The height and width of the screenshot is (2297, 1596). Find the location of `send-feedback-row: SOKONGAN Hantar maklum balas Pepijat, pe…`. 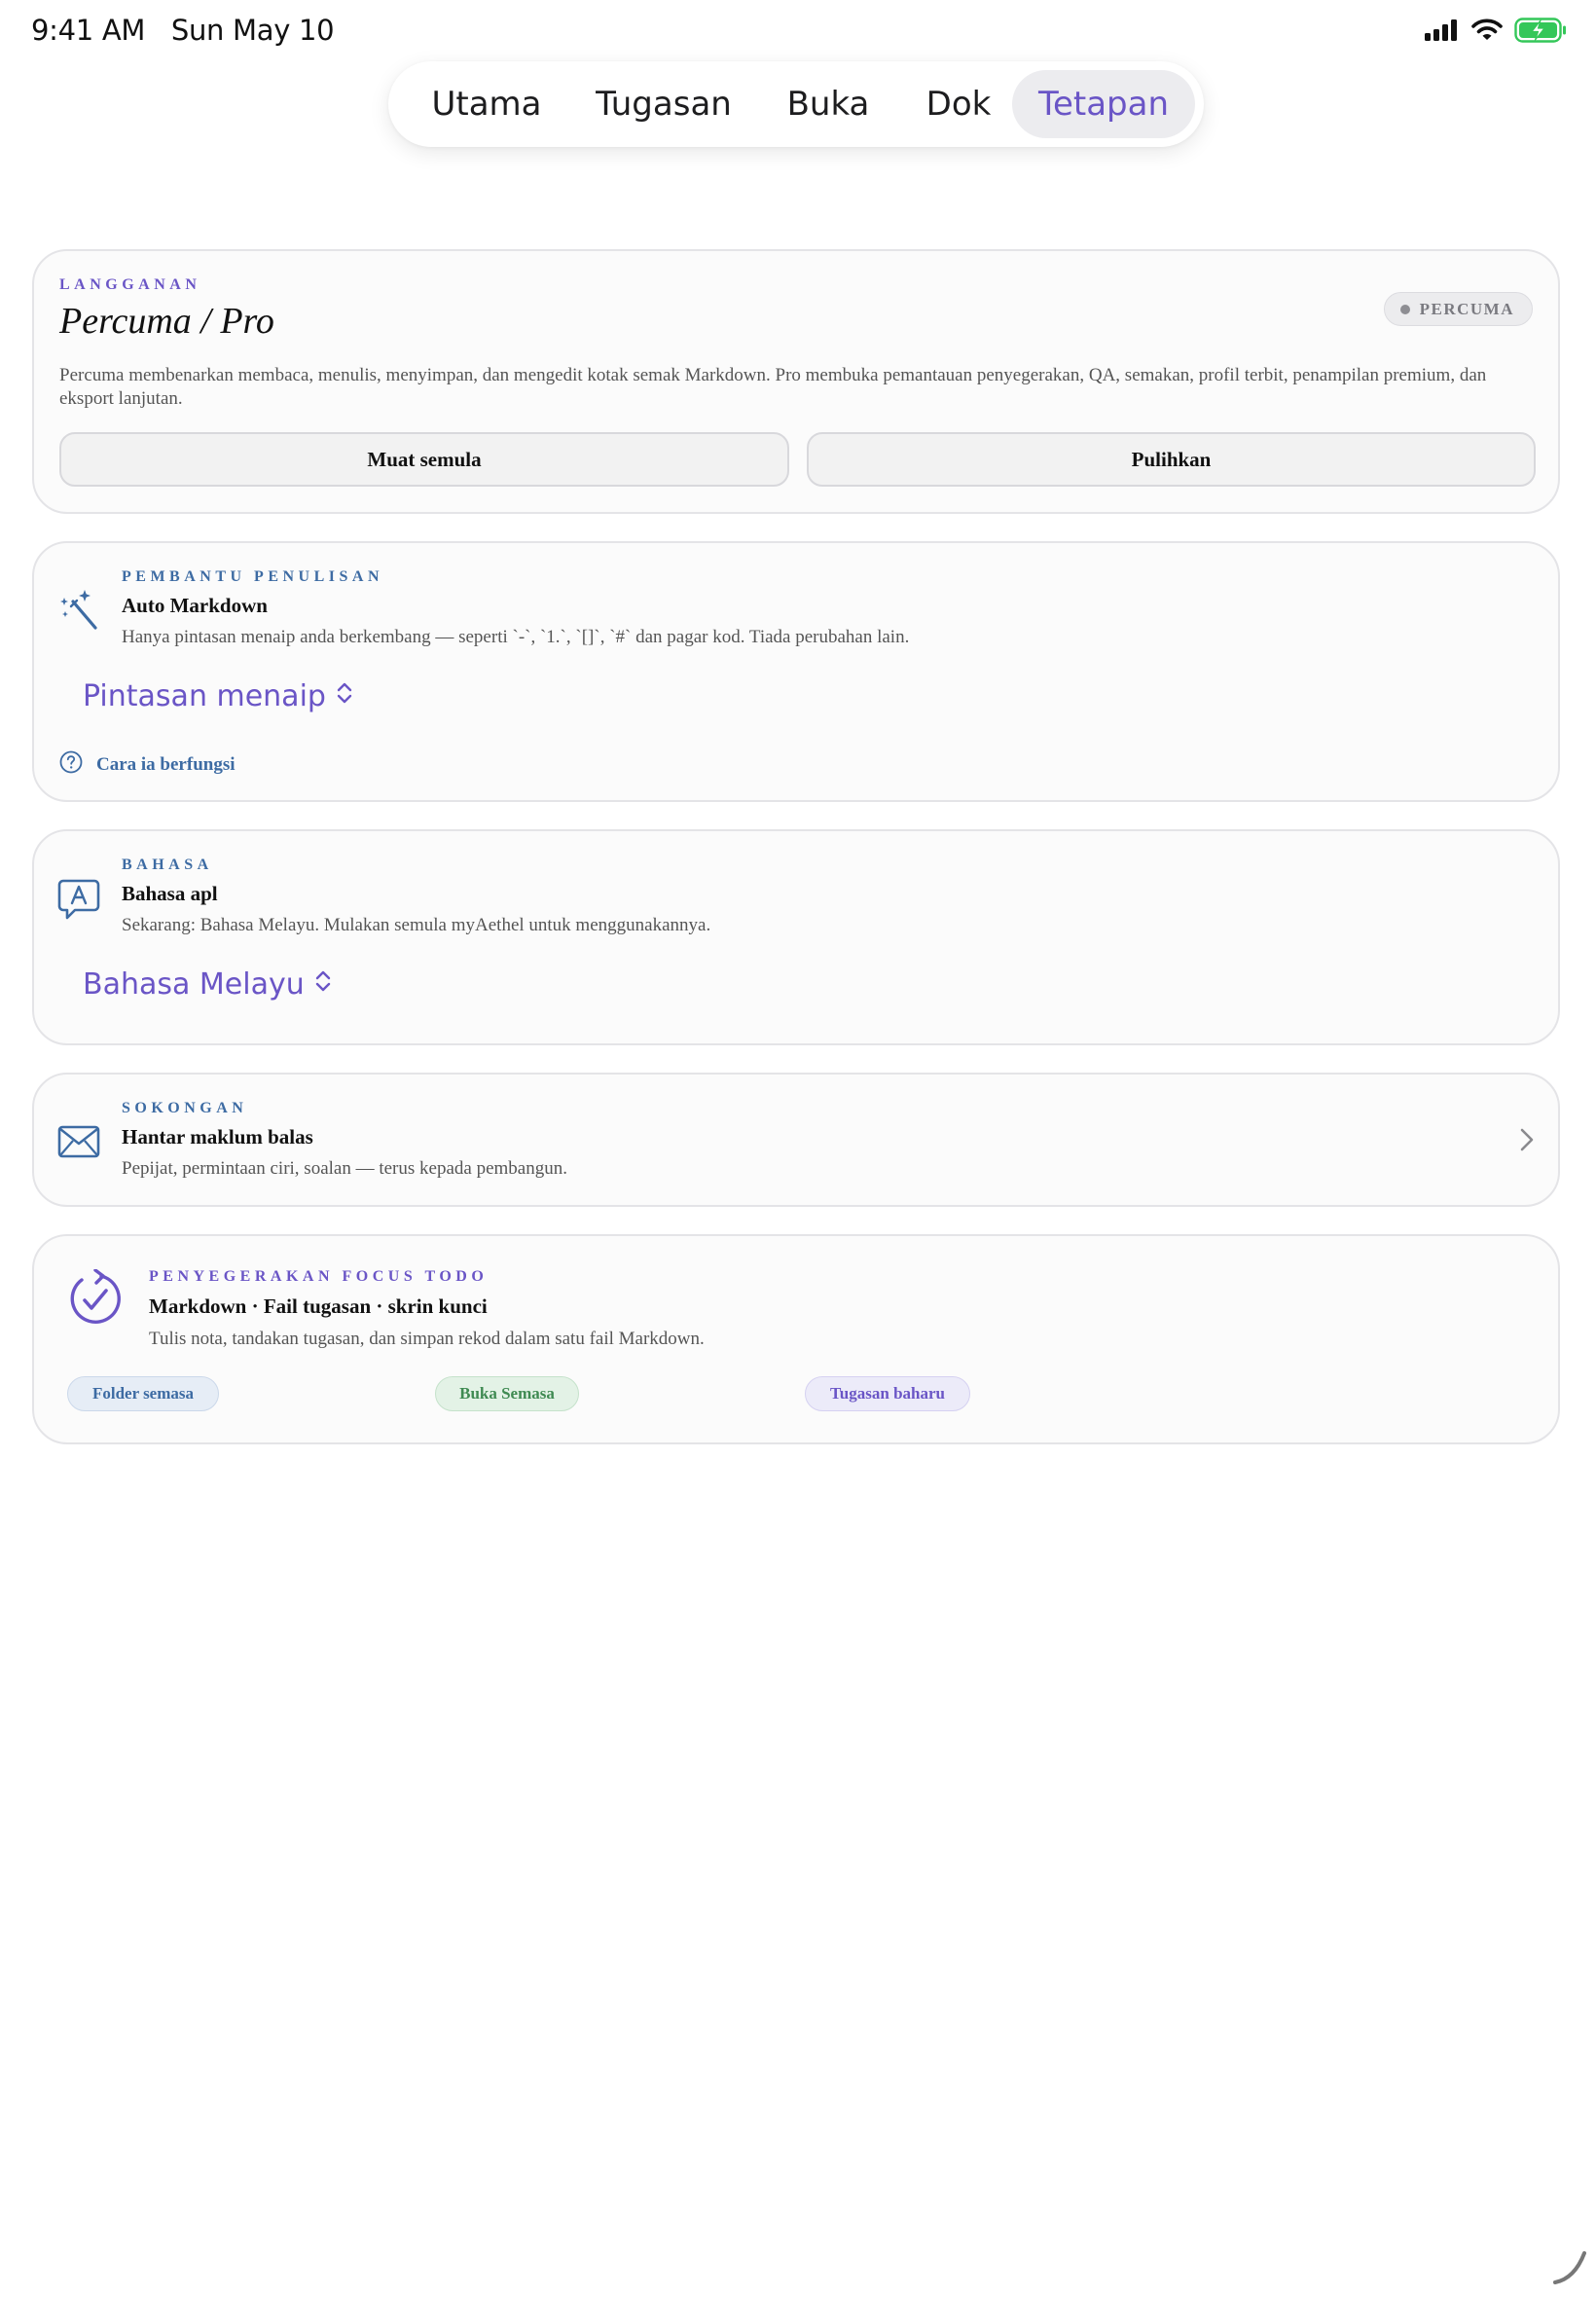

send-feedback-row: SOKONGAN Hantar maklum balas Pepijat, pe… is located at coordinates (796, 1140).